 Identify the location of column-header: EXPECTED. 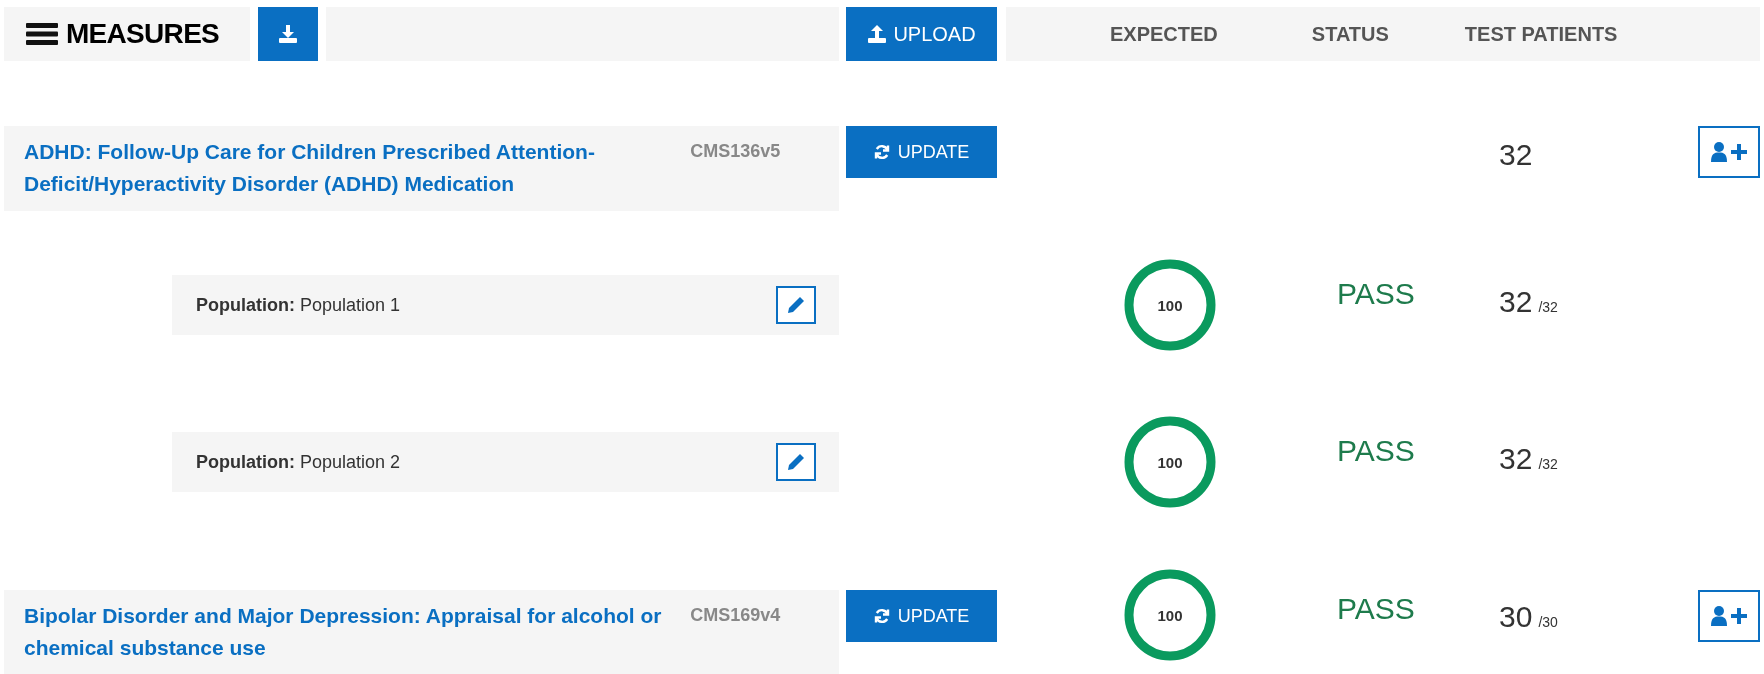
(1164, 34).